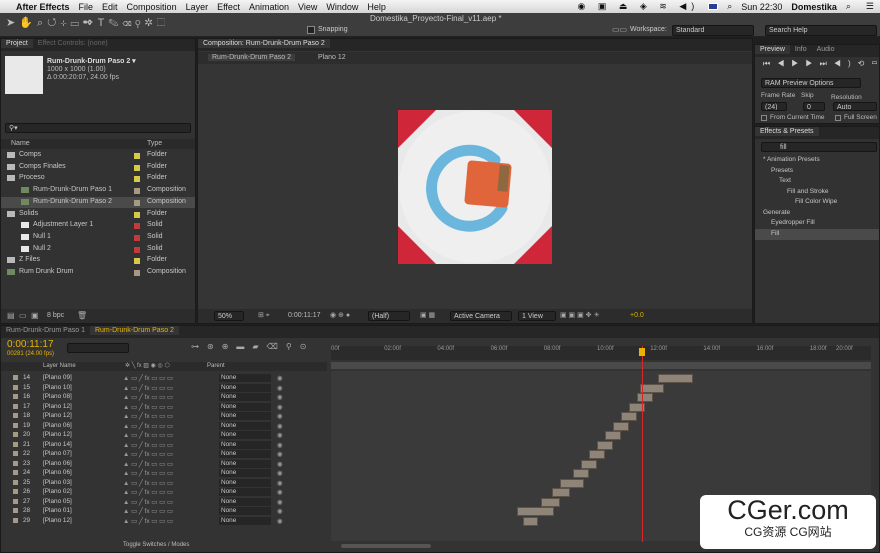 The width and height of the screenshot is (880, 553). What do you see at coordinates (642, 352) in the screenshot?
I see `playhead-marker-icon` at bounding box center [642, 352].